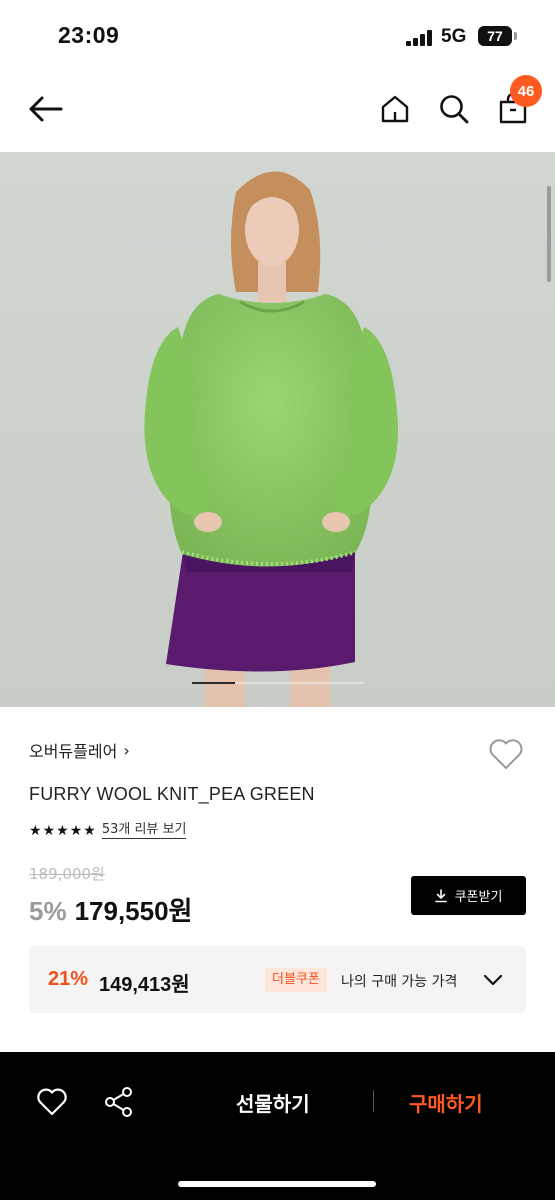  I want to click on sale-price: 179,550원, so click(133, 911).